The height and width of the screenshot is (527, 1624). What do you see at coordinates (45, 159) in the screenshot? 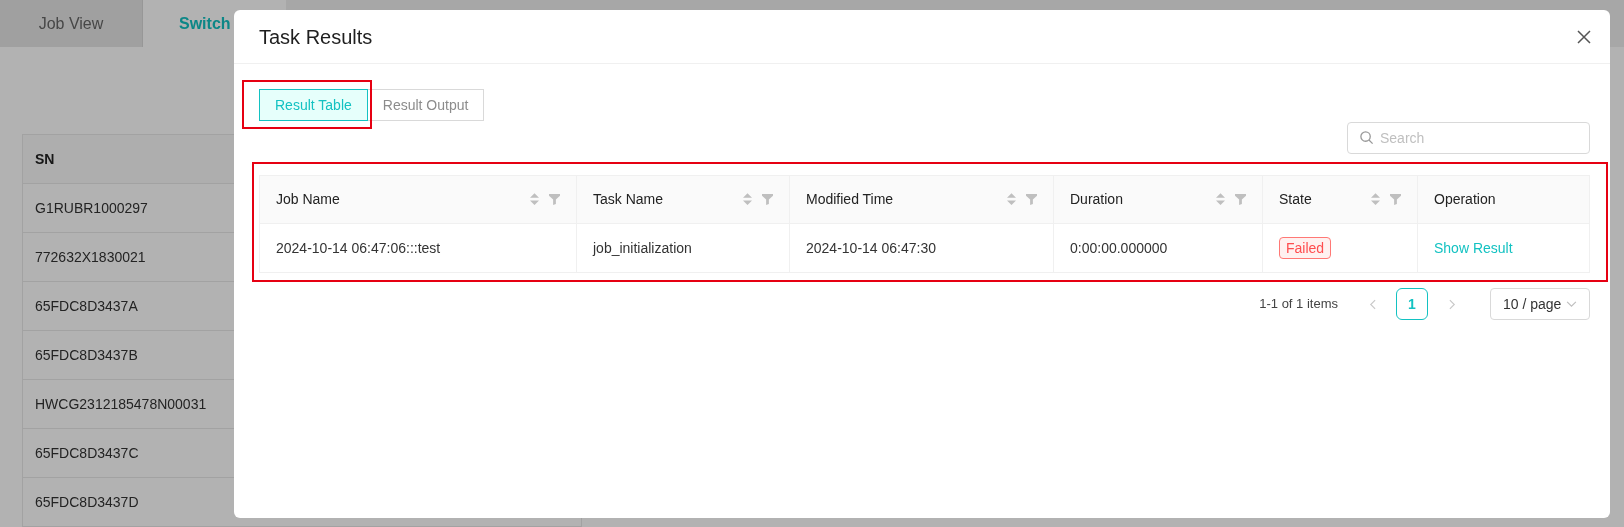
I see `column-header: SN` at bounding box center [45, 159].